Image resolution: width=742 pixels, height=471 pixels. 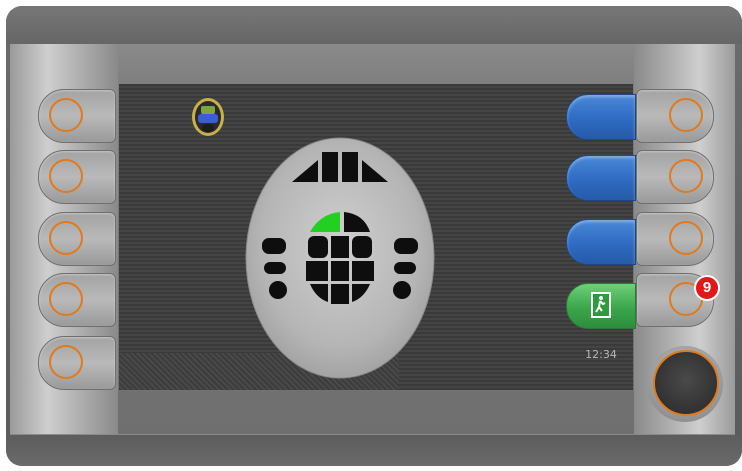 I want to click on exit-button, so click(x=601, y=306).